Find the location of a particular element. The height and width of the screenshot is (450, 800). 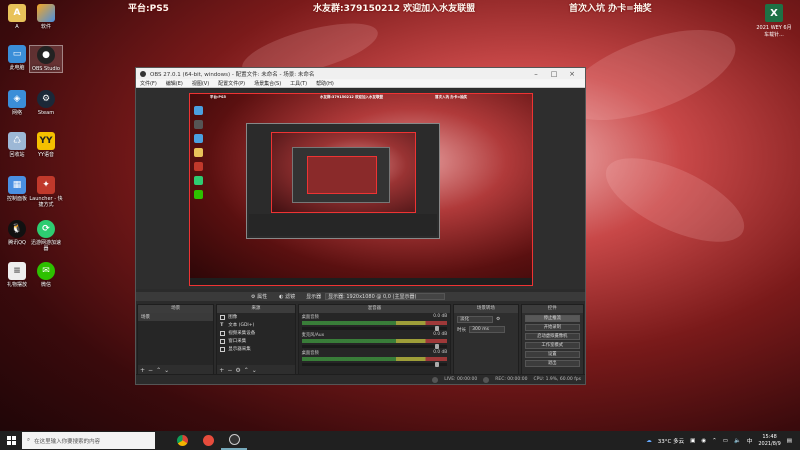

menu-scene-collection: 场景集合(S) is located at coordinates (267, 83).